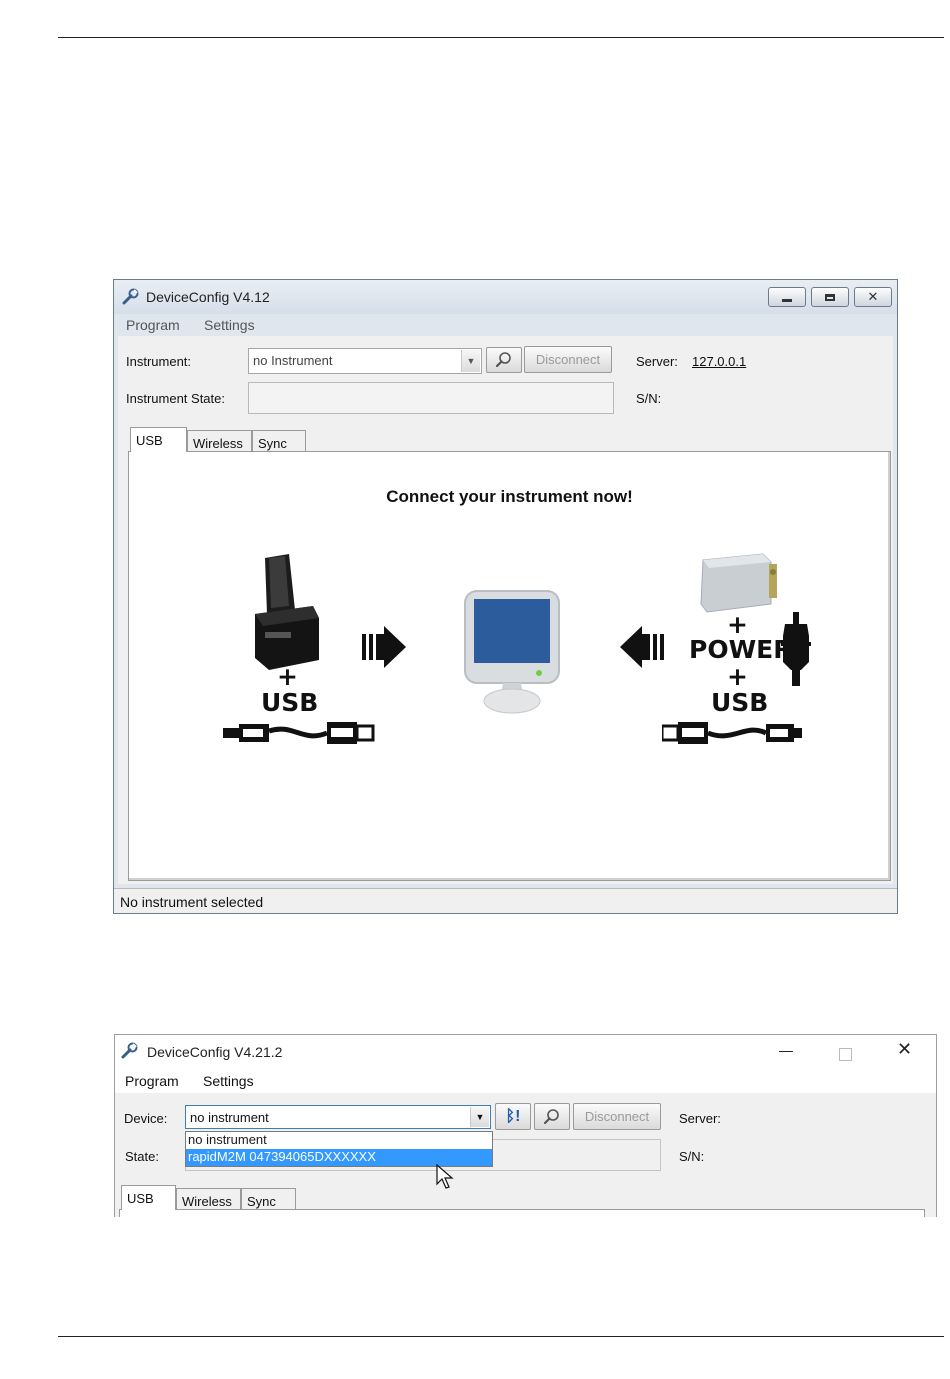 This screenshot has height=1379, width=950. I want to click on usb-cradle-device-icon, so click(287, 612).